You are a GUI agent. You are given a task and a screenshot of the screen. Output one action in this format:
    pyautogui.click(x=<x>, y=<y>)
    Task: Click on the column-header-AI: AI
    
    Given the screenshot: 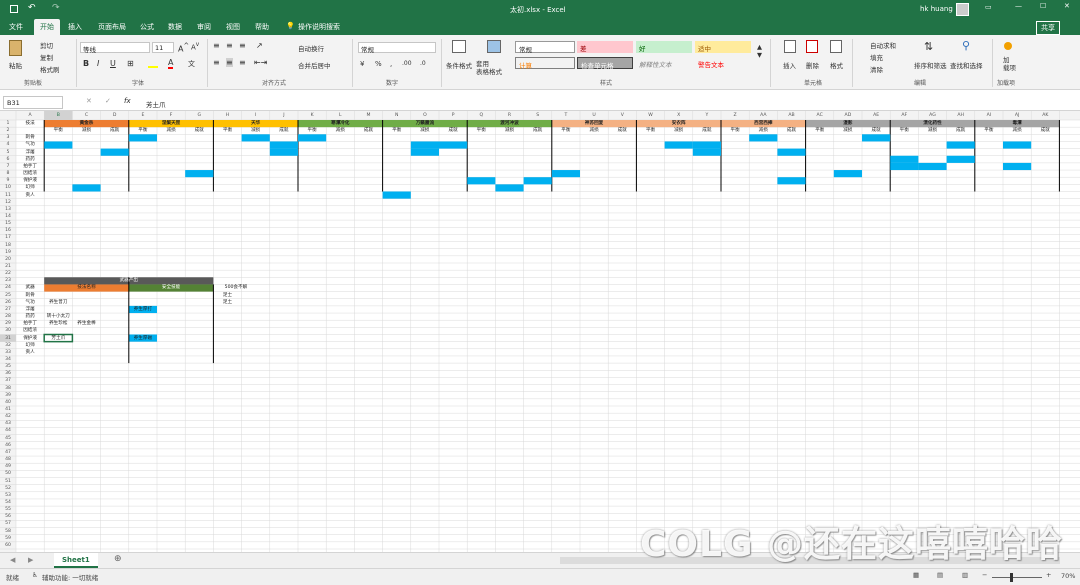 What is the action you would take?
    pyautogui.click(x=989, y=115)
    